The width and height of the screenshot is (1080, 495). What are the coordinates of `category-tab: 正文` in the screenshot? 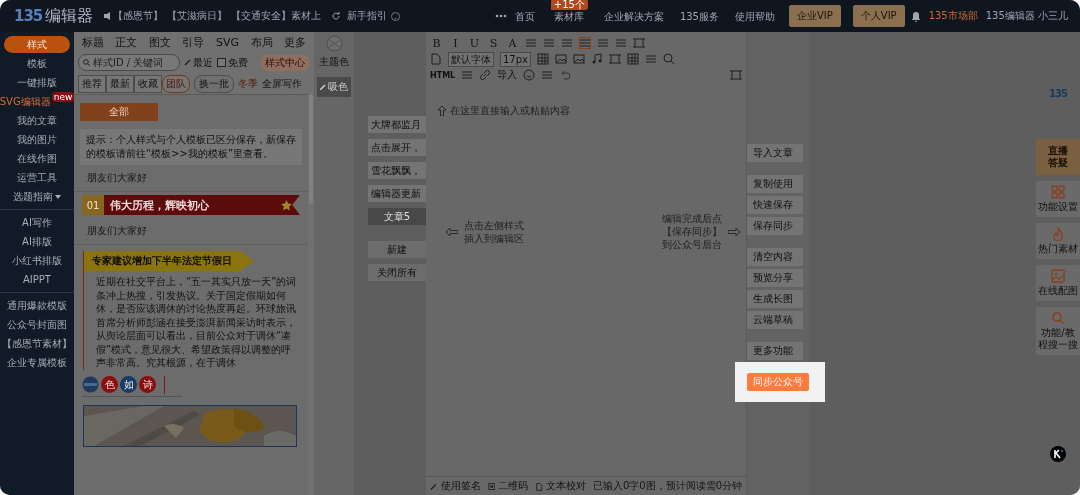 It's located at (126, 42).